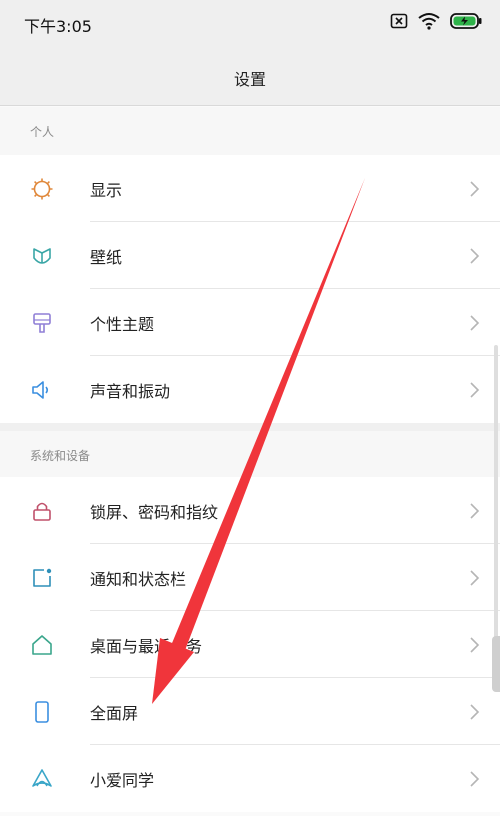  What do you see at coordinates (496, 664) in the screenshot?
I see `edge-gesture-handle` at bounding box center [496, 664].